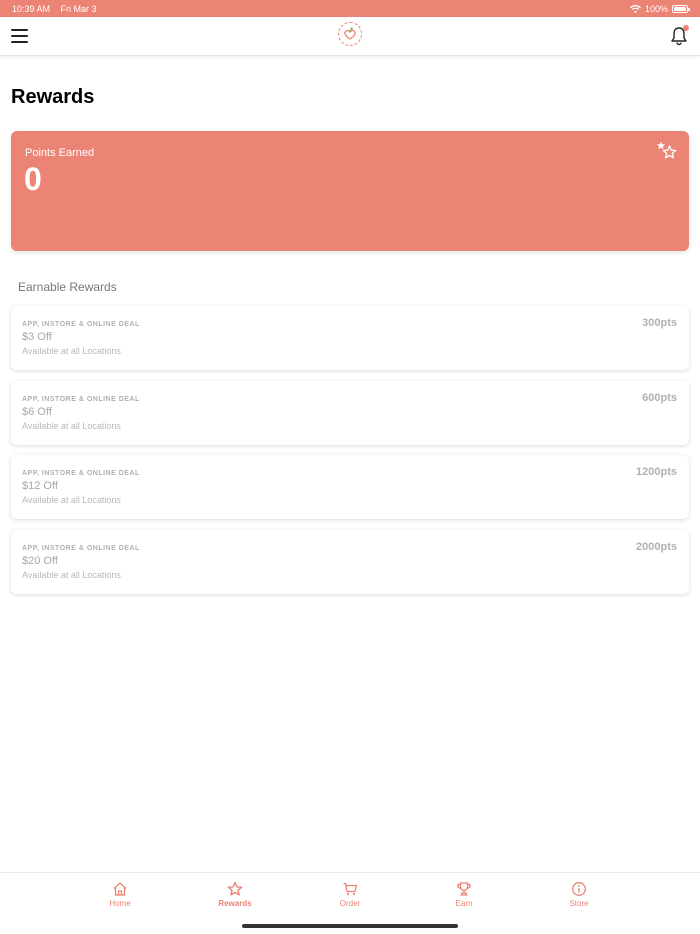 This screenshot has width=700, height=934. What do you see at coordinates (464, 889) in the screenshot?
I see `trophy-icon` at bounding box center [464, 889].